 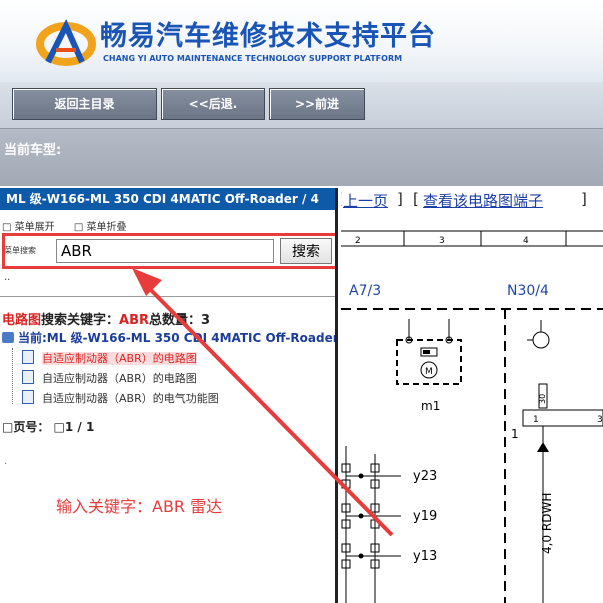 I want to click on valve-label: y19, so click(x=425, y=516).